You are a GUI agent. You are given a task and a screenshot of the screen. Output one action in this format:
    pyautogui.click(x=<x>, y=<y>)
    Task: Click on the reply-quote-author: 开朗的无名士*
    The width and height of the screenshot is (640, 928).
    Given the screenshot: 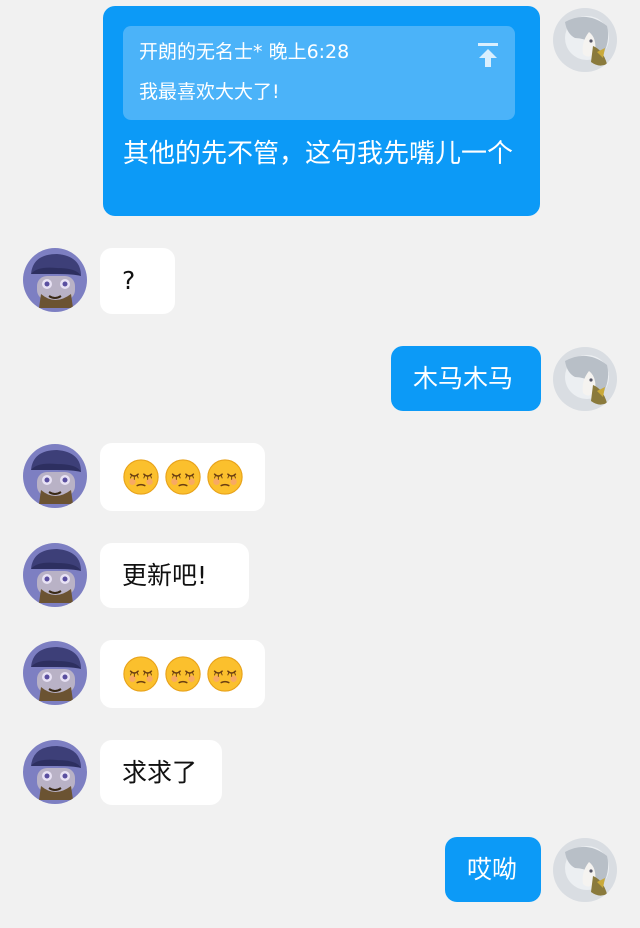 What is the action you would take?
    pyautogui.click(x=201, y=52)
    